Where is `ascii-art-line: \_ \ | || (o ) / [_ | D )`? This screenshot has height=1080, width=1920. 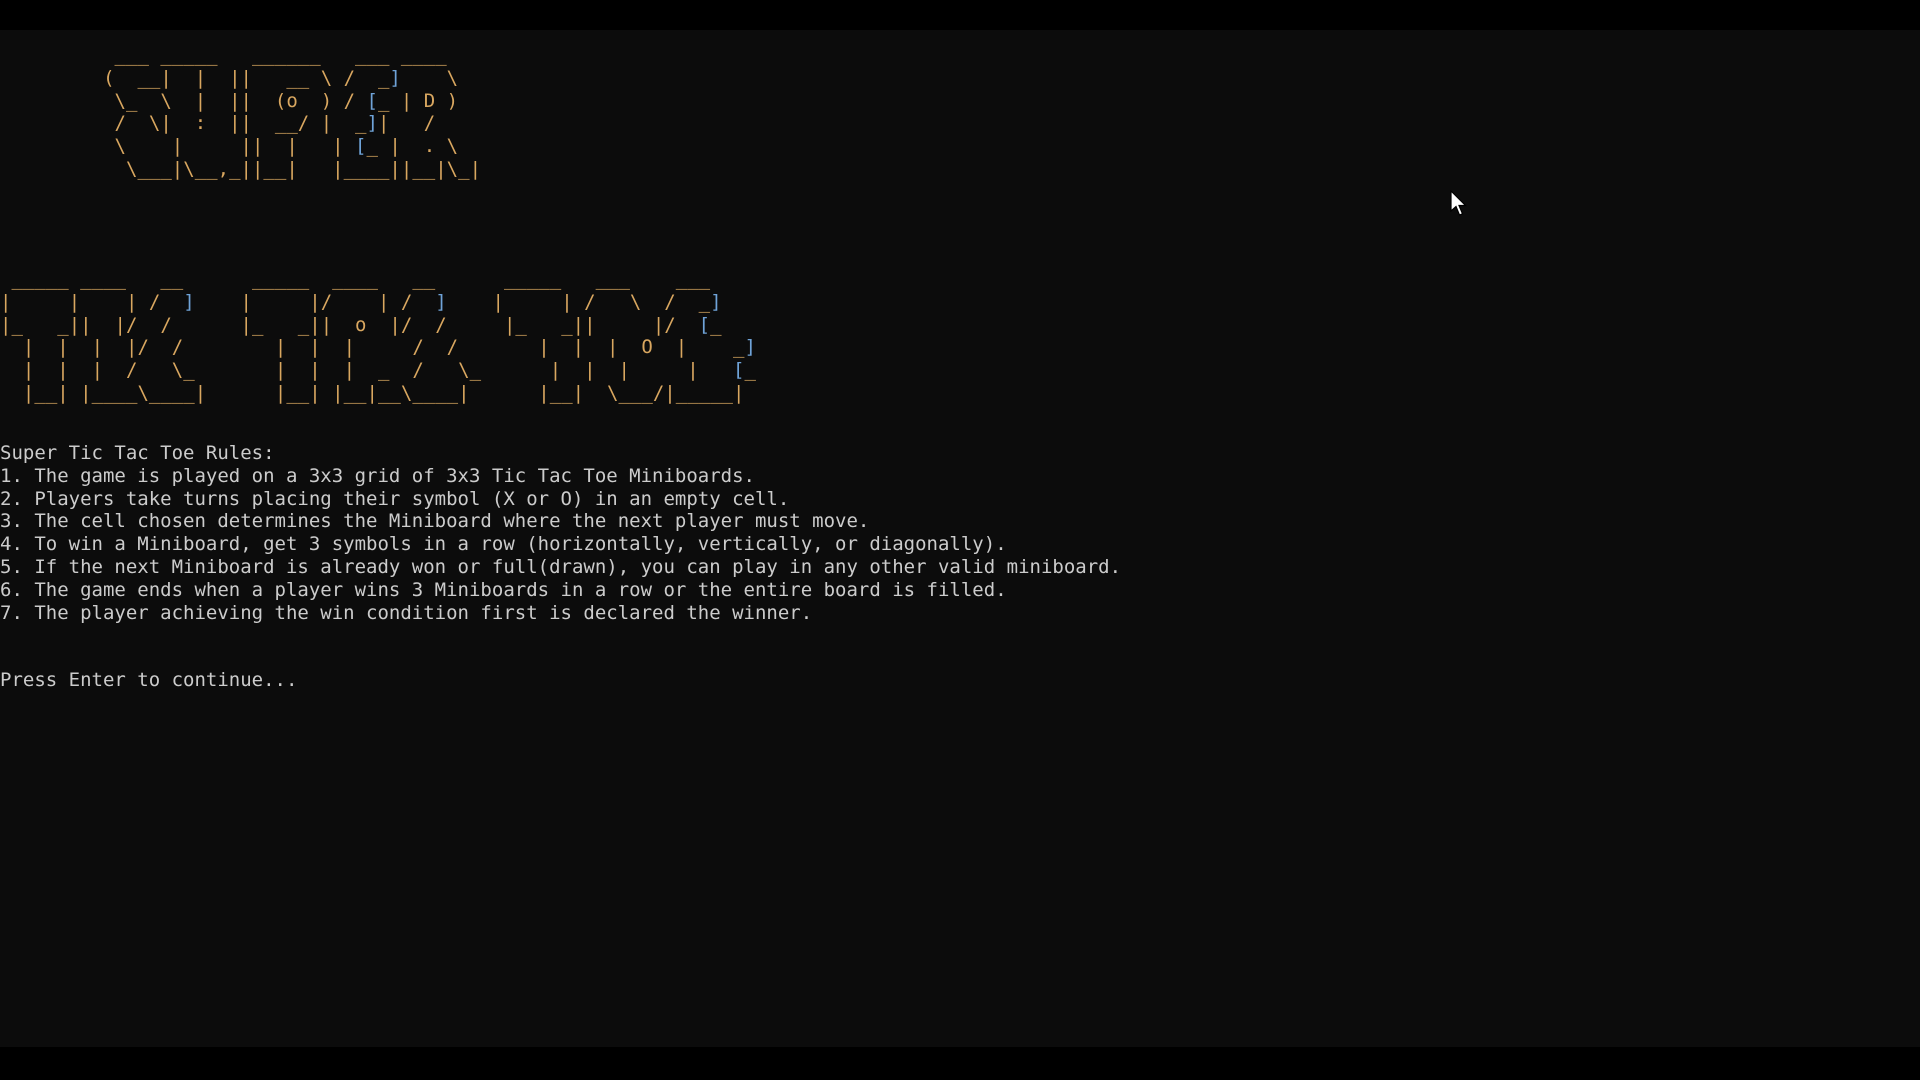 ascii-art-line: \_ \ | || (o ) / [_ | D ) is located at coordinates (286, 100).